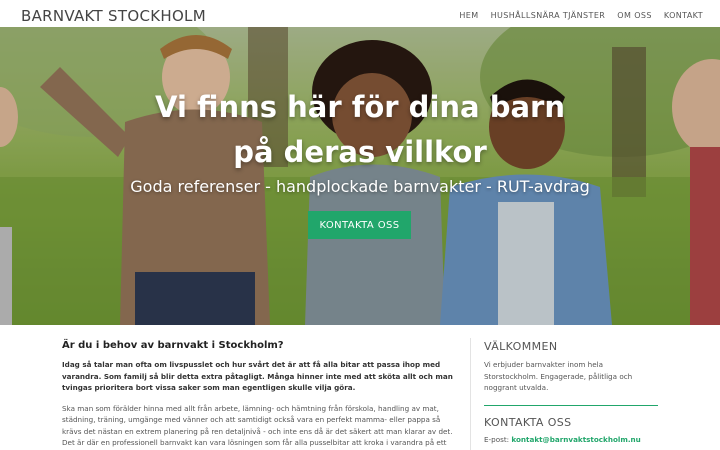 The width and height of the screenshot is (720, 450). What do you see at coordinates (571, 405) in the screenshot?
I see `sidebar-divider` at bounding box center [571, 405].